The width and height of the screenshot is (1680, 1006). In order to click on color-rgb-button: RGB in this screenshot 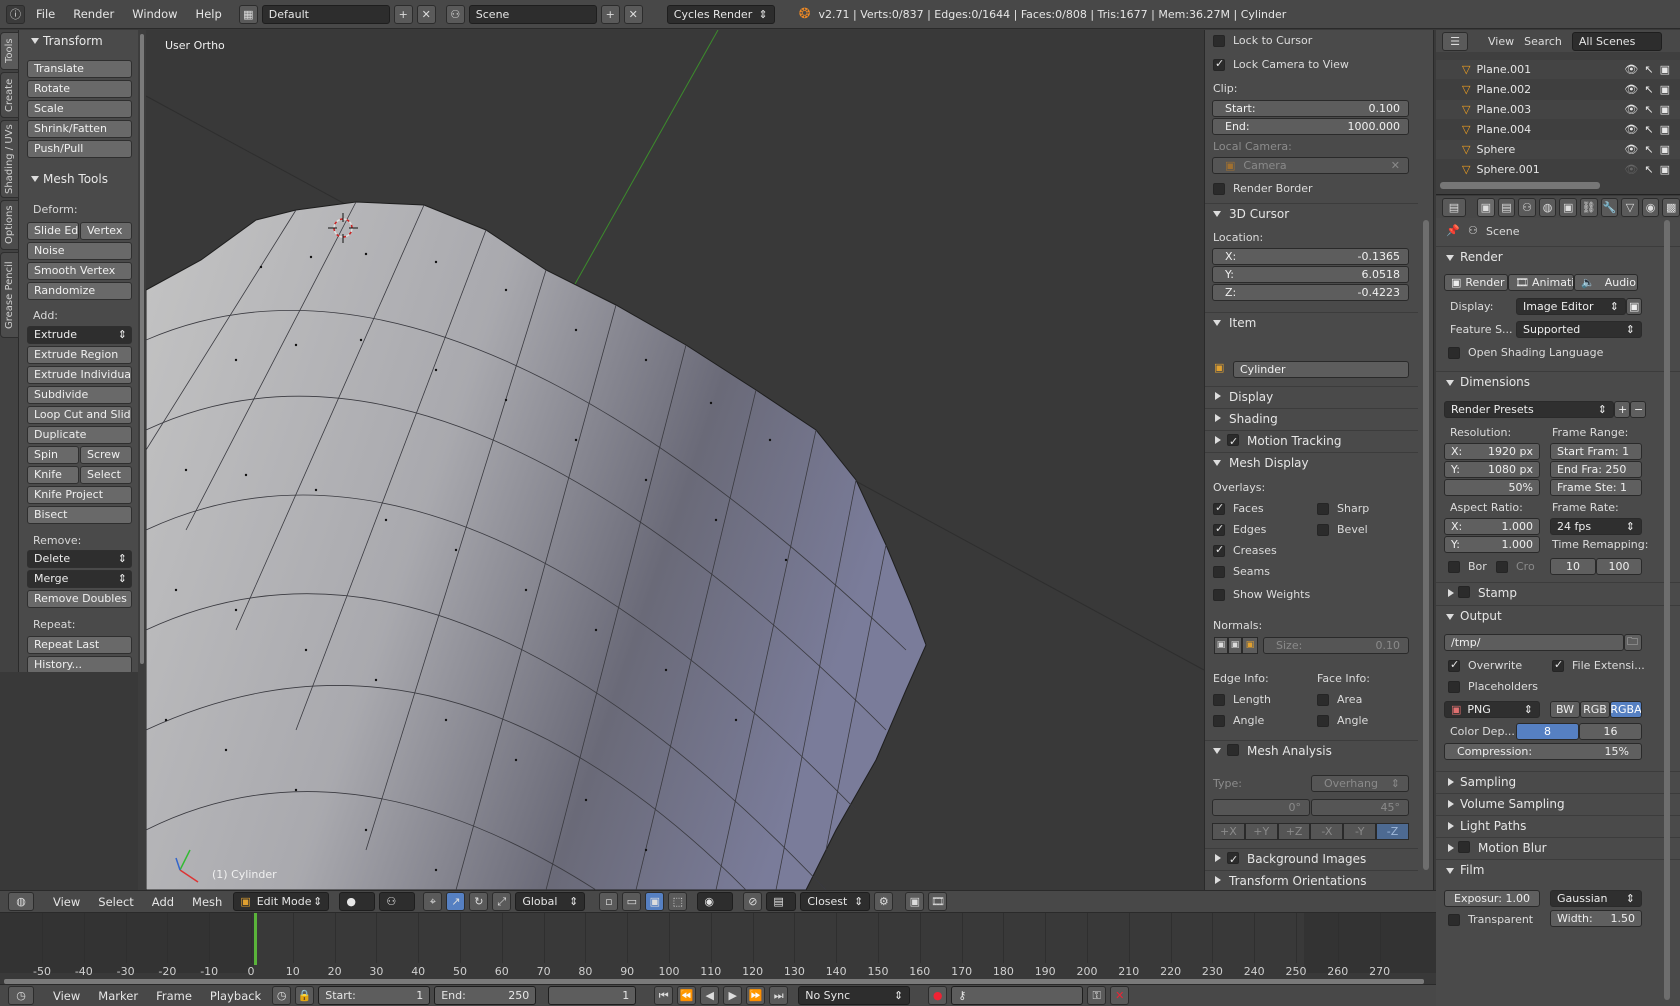, I will do `click(1595, 709)`.